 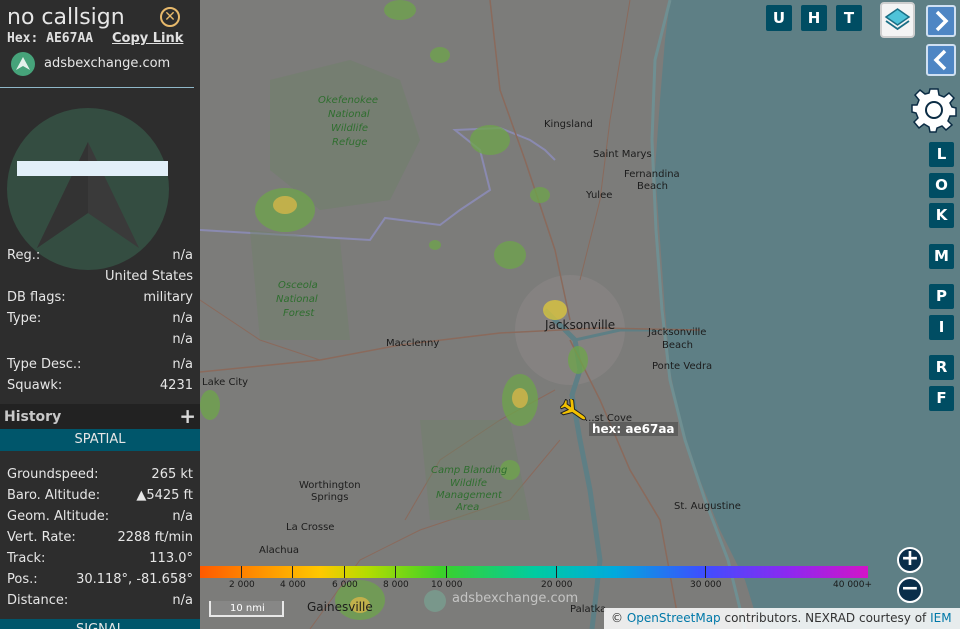 I want to click on row-key: Reg.:, so click(x=24, y=255).